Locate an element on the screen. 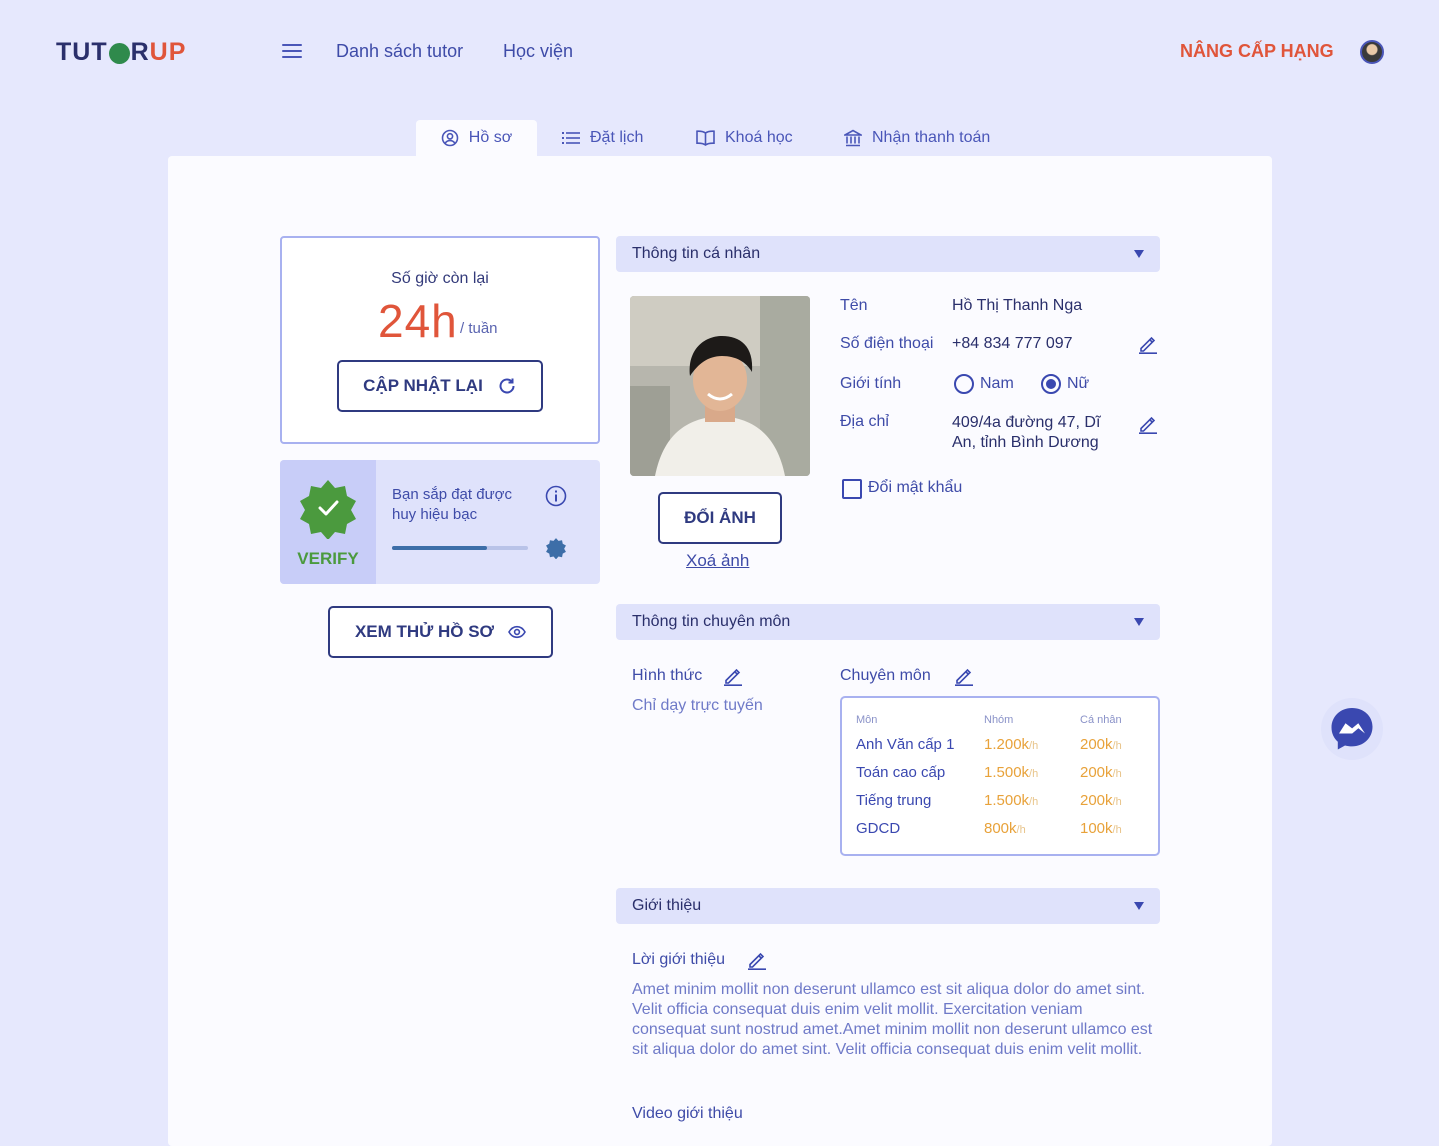 The height and width of the screenshot is (1146, 1439). gender-radio-male: Nam is located at coordinates (984, 384).